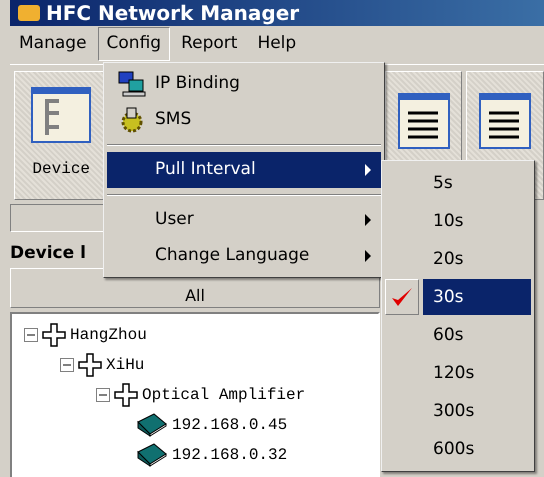  What do you see at coordinates (244, 84) in the screenshot?
I see `menu-item: IP Binding` at bounding box center [244, 84].